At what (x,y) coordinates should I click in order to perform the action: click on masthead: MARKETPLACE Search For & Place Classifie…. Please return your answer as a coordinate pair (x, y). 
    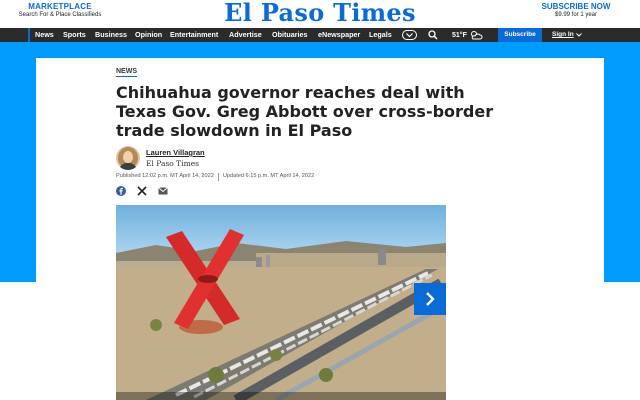
    Looking at the image, I should click on (320, 14).